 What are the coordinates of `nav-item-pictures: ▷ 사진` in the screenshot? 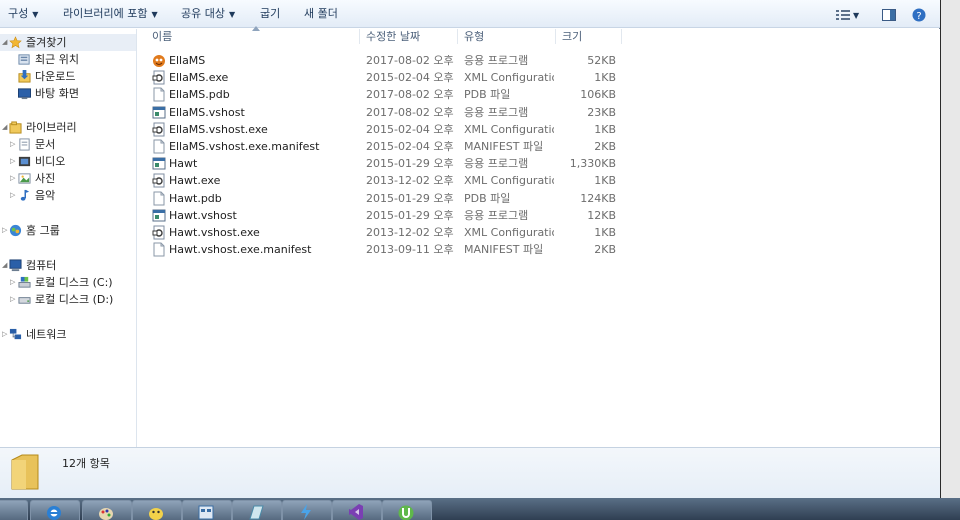 It's located at (68, 178).